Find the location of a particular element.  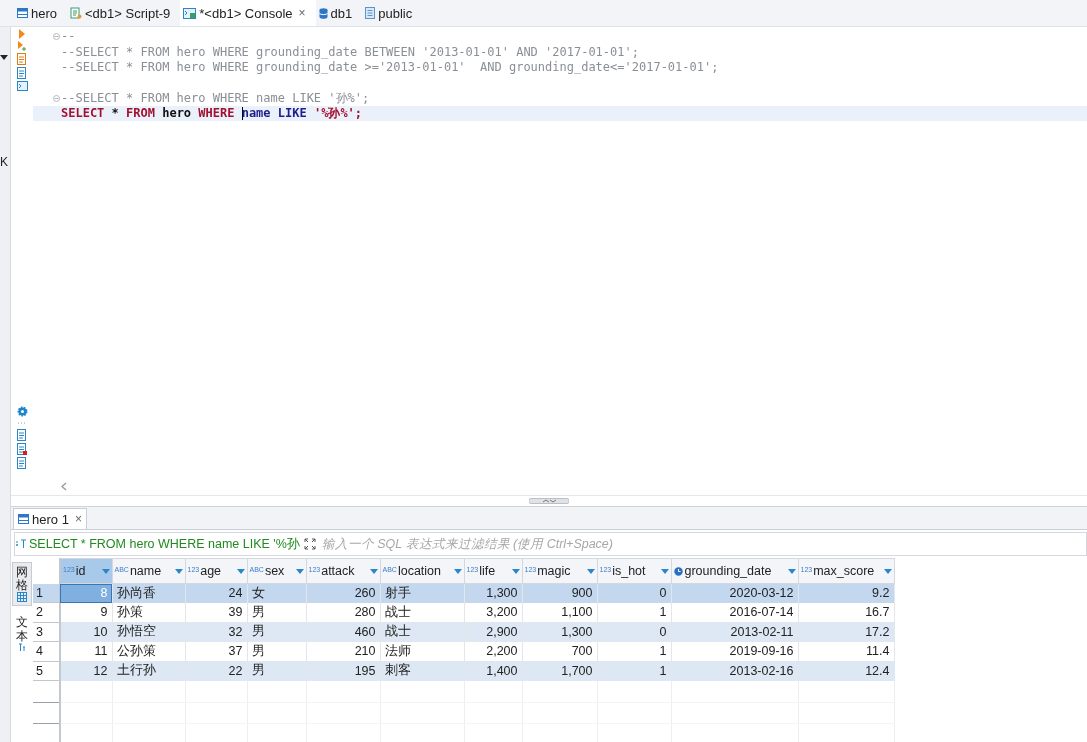

terminal-icon is located at coordinates (22, 86).